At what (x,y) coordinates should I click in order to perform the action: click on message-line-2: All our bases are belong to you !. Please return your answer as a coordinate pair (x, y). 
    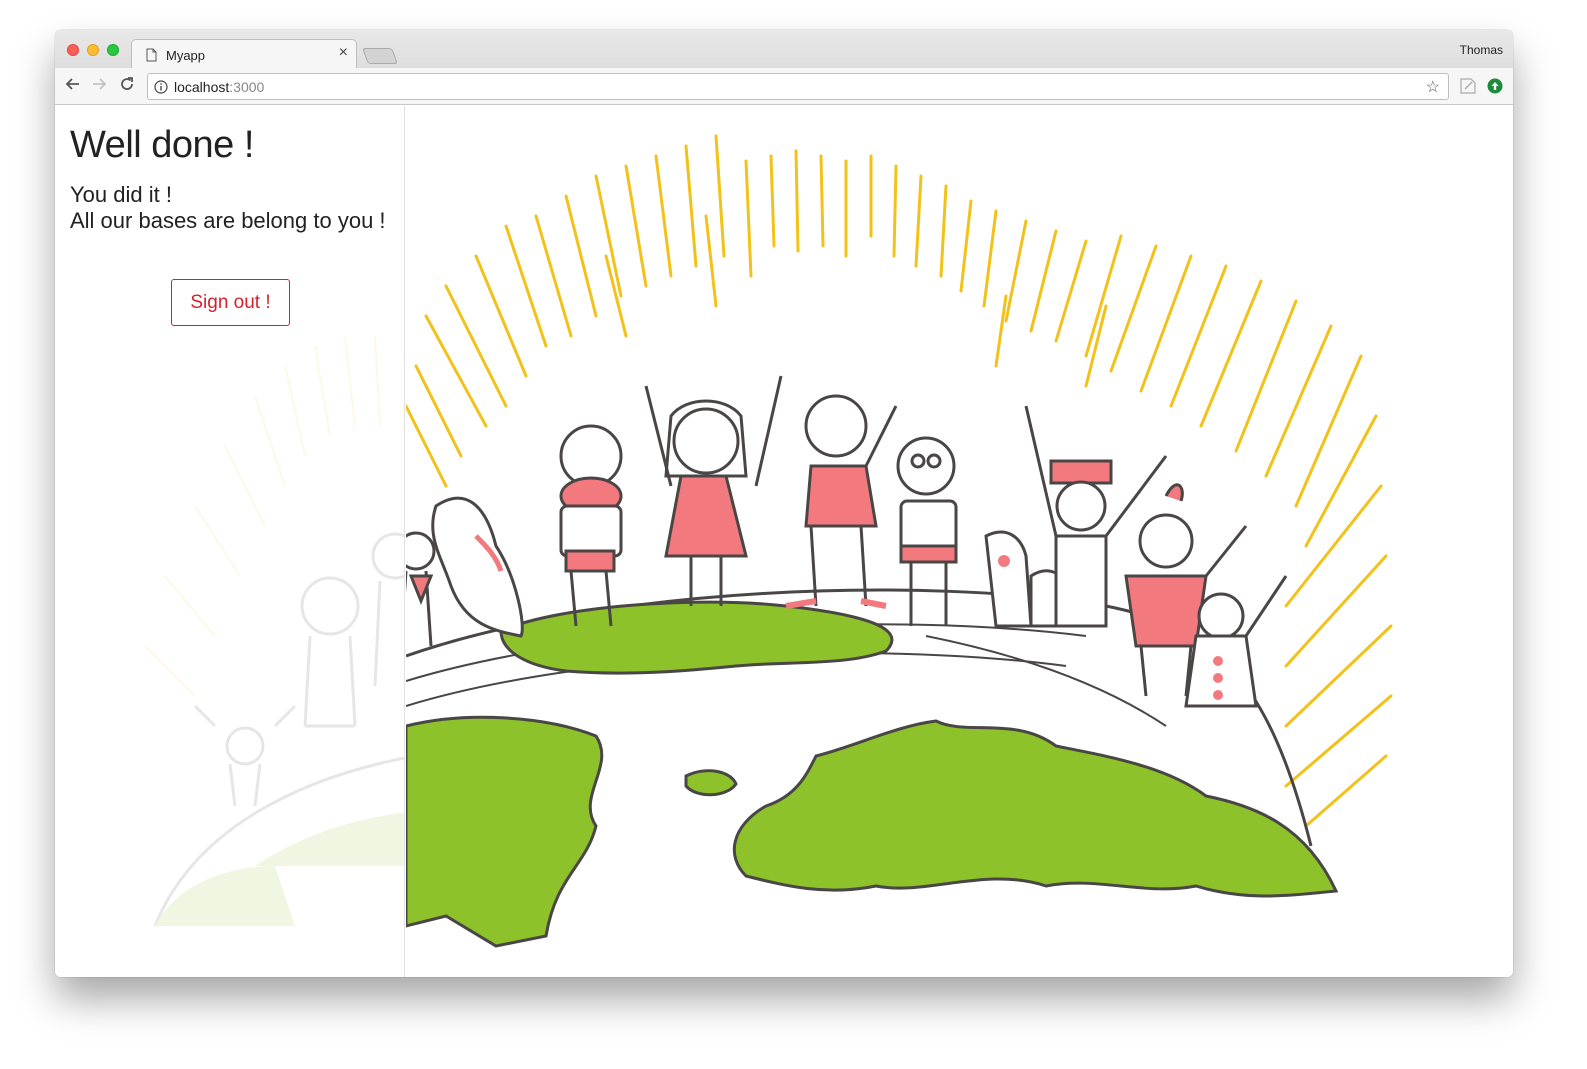
    Looking at the image, I should click on (228, 220).